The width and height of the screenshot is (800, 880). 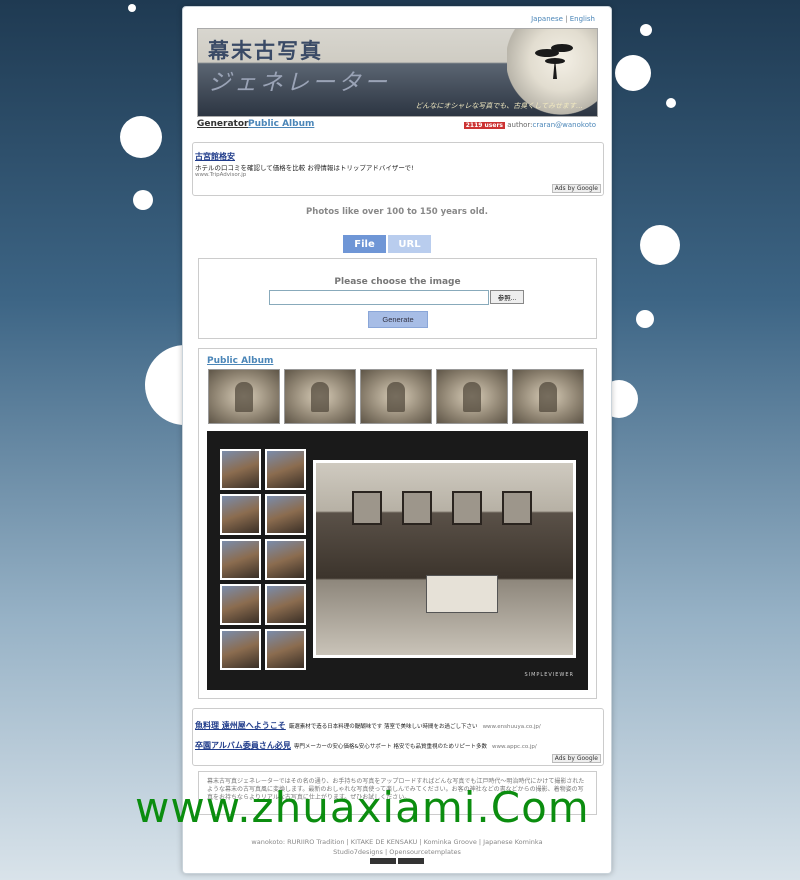 I want to click on album-title-link: Public Album, so click(x=240, y=361).